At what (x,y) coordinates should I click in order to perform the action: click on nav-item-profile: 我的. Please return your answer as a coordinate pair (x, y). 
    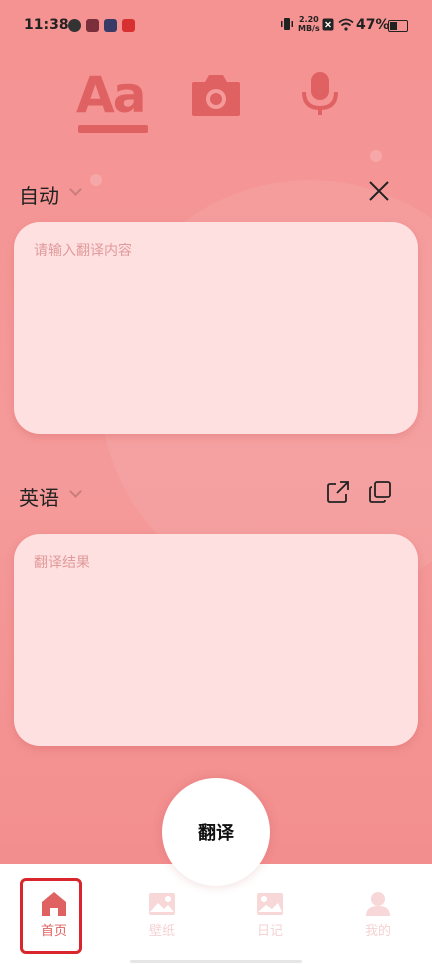
    Looking at the image, I should click on (378, 914).